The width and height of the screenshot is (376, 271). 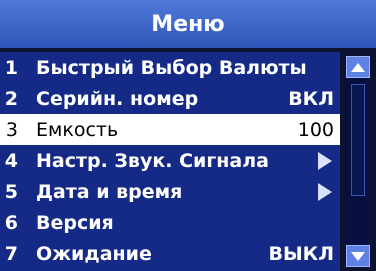 I want to click on menu-item-number: 3, so click(x=11, y=129).